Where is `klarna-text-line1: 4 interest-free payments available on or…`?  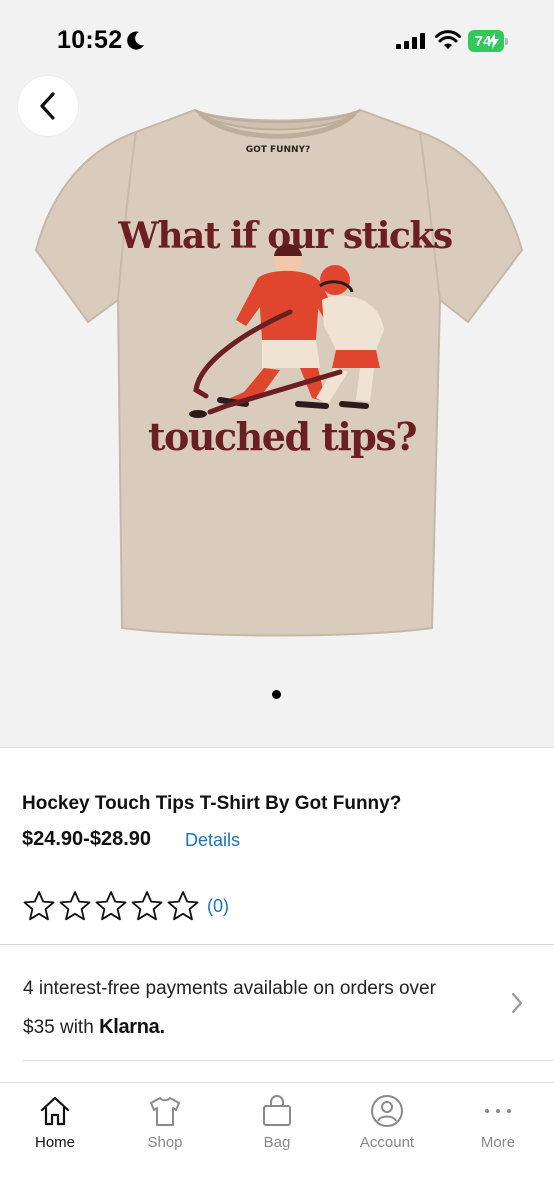 klarna-text-line1: 4 interest-free payments available on or… is located at coordinates (229, 988).